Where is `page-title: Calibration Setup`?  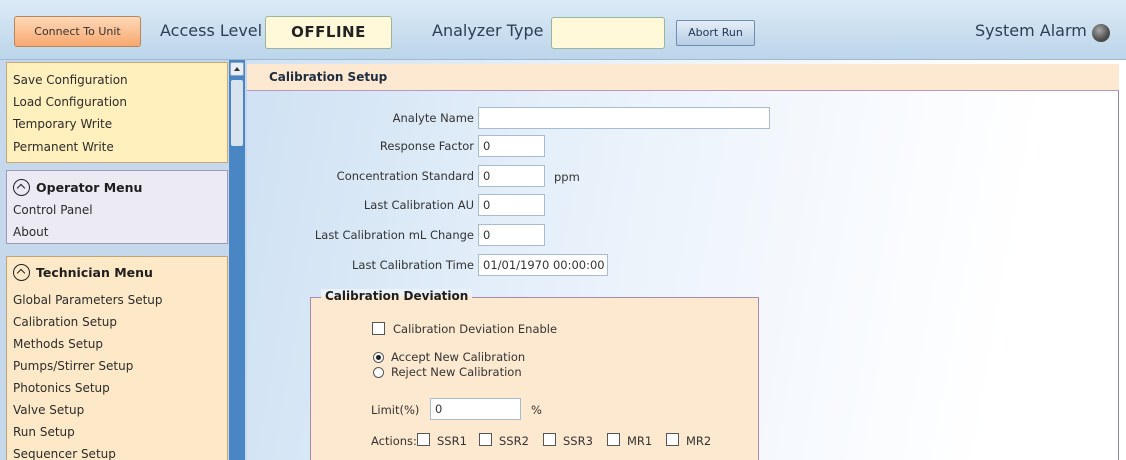 page-title: Calibration Setup is located at coordinates (683, 77).